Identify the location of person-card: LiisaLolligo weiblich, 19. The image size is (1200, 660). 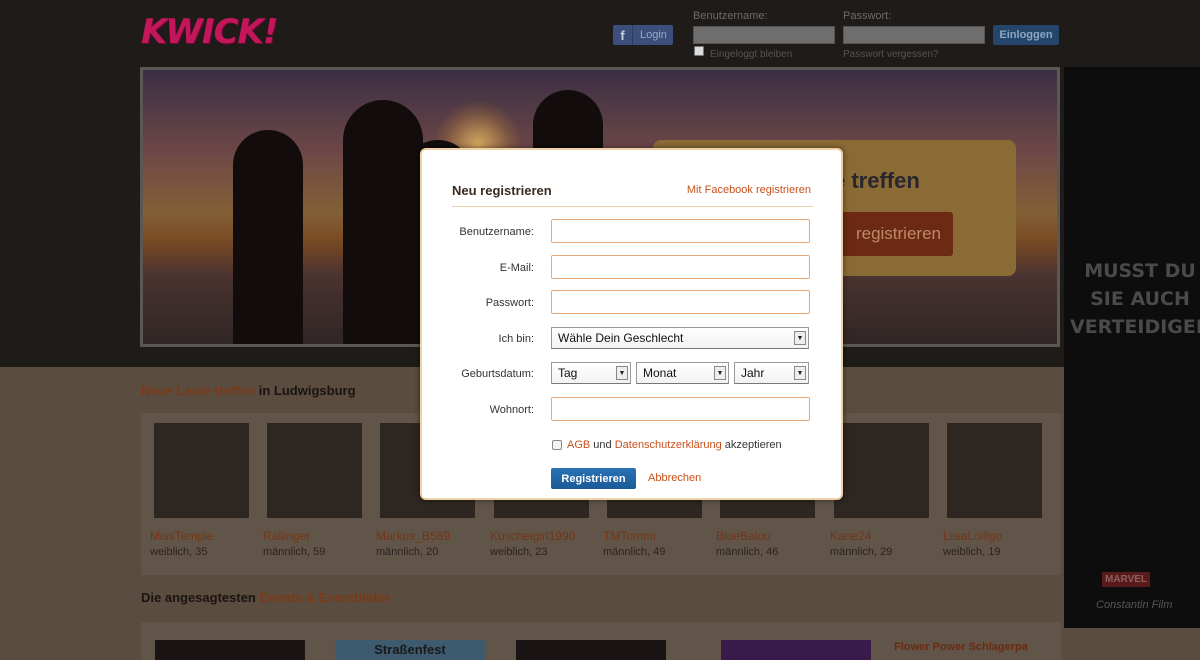
(990, 494).